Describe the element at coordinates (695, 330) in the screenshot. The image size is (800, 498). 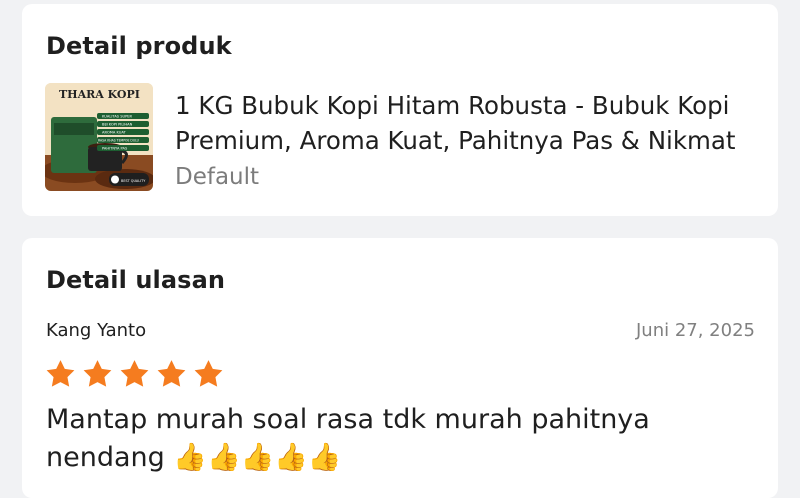
I see `review-date: Juni 27, 2025` at that location.